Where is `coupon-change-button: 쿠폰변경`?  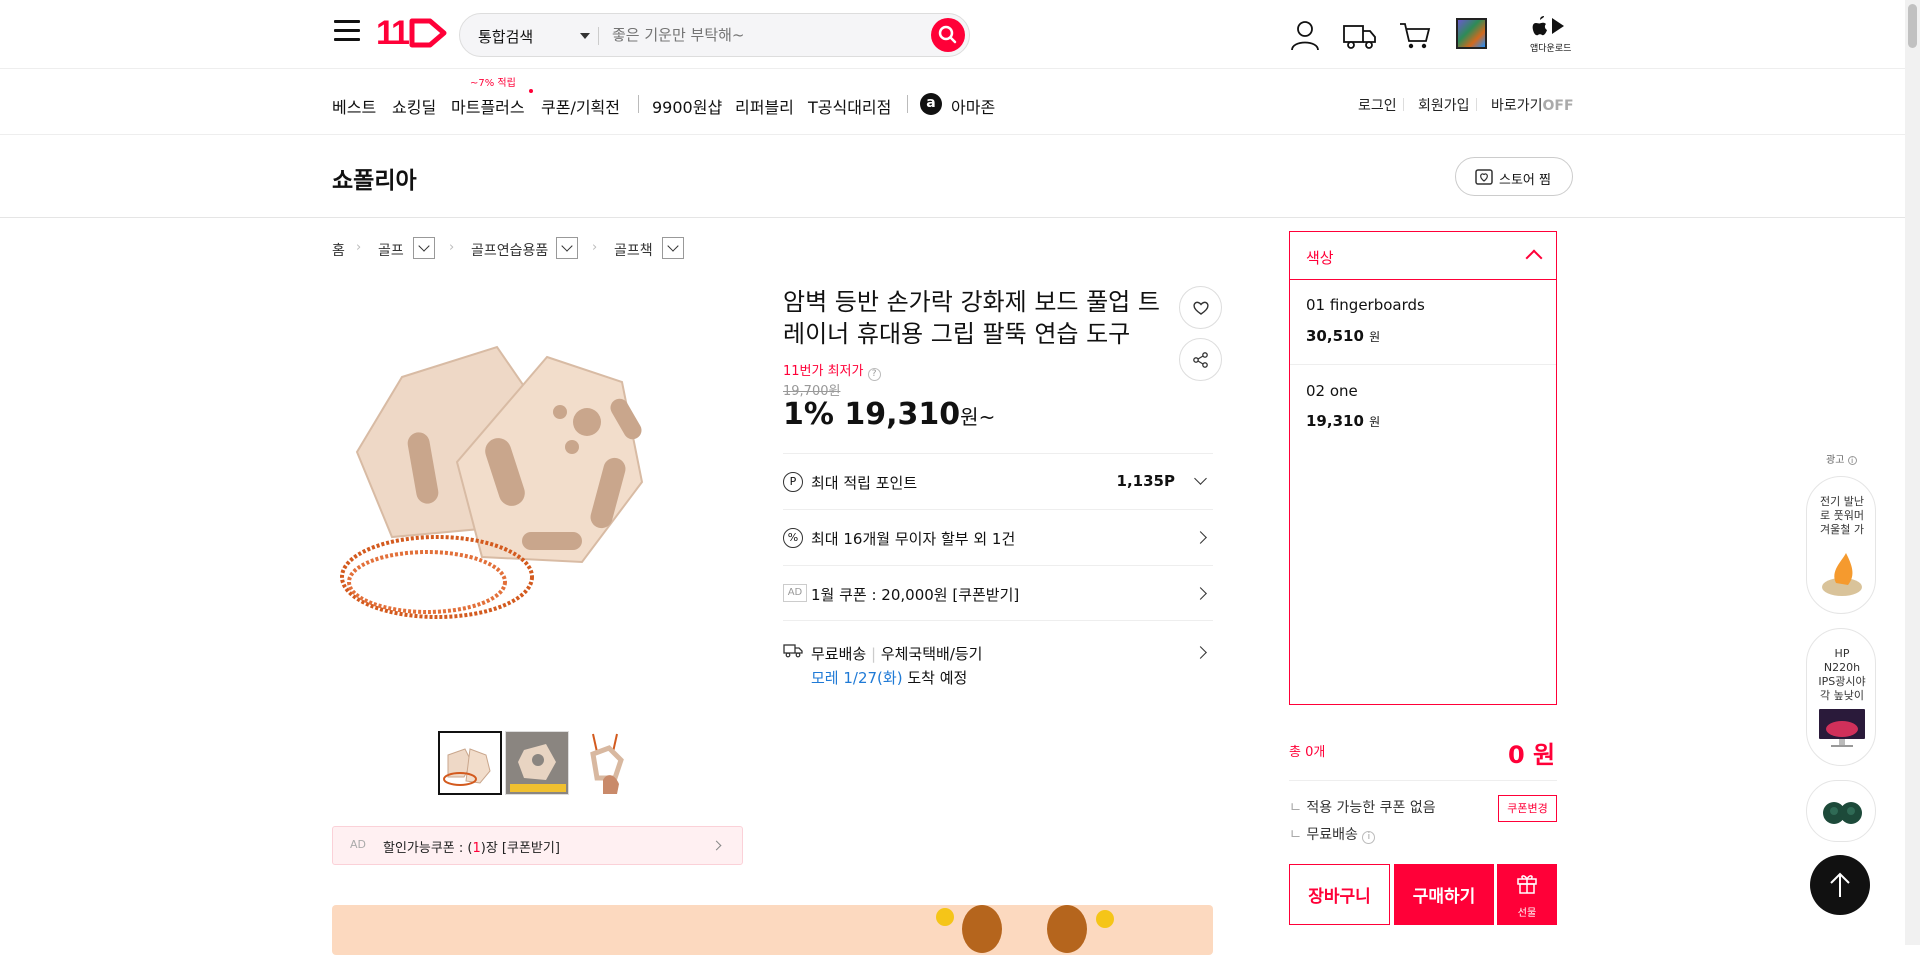 coupon-change-button: 쿠폰변경 is located at coordinates (1527, 808).